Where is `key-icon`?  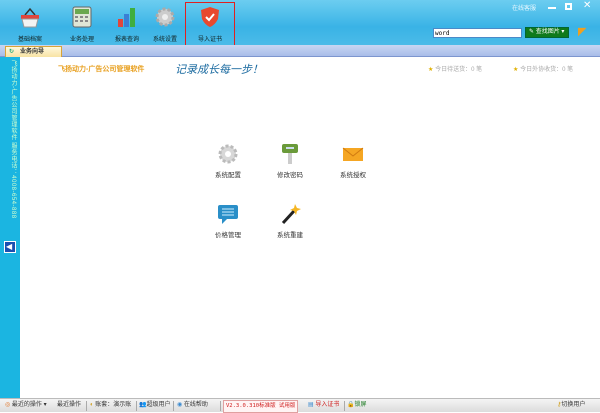 key-icon is located at coordinates (290, 154).